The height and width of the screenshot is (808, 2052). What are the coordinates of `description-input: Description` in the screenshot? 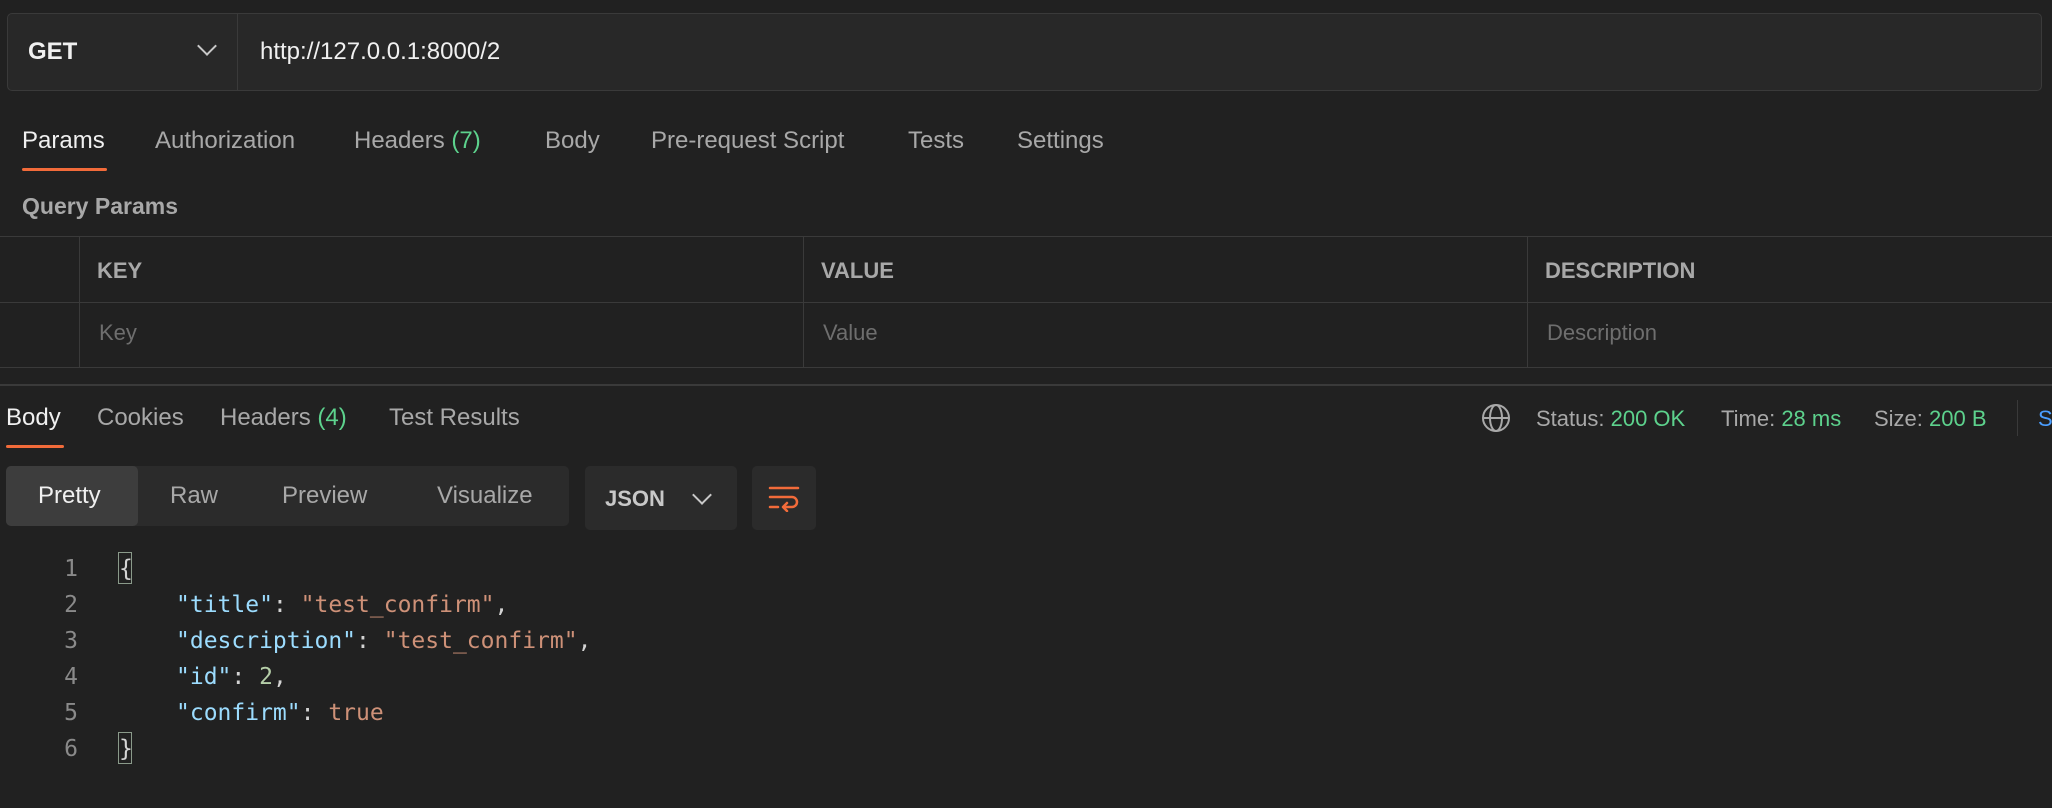 It's located at (1602, 333).